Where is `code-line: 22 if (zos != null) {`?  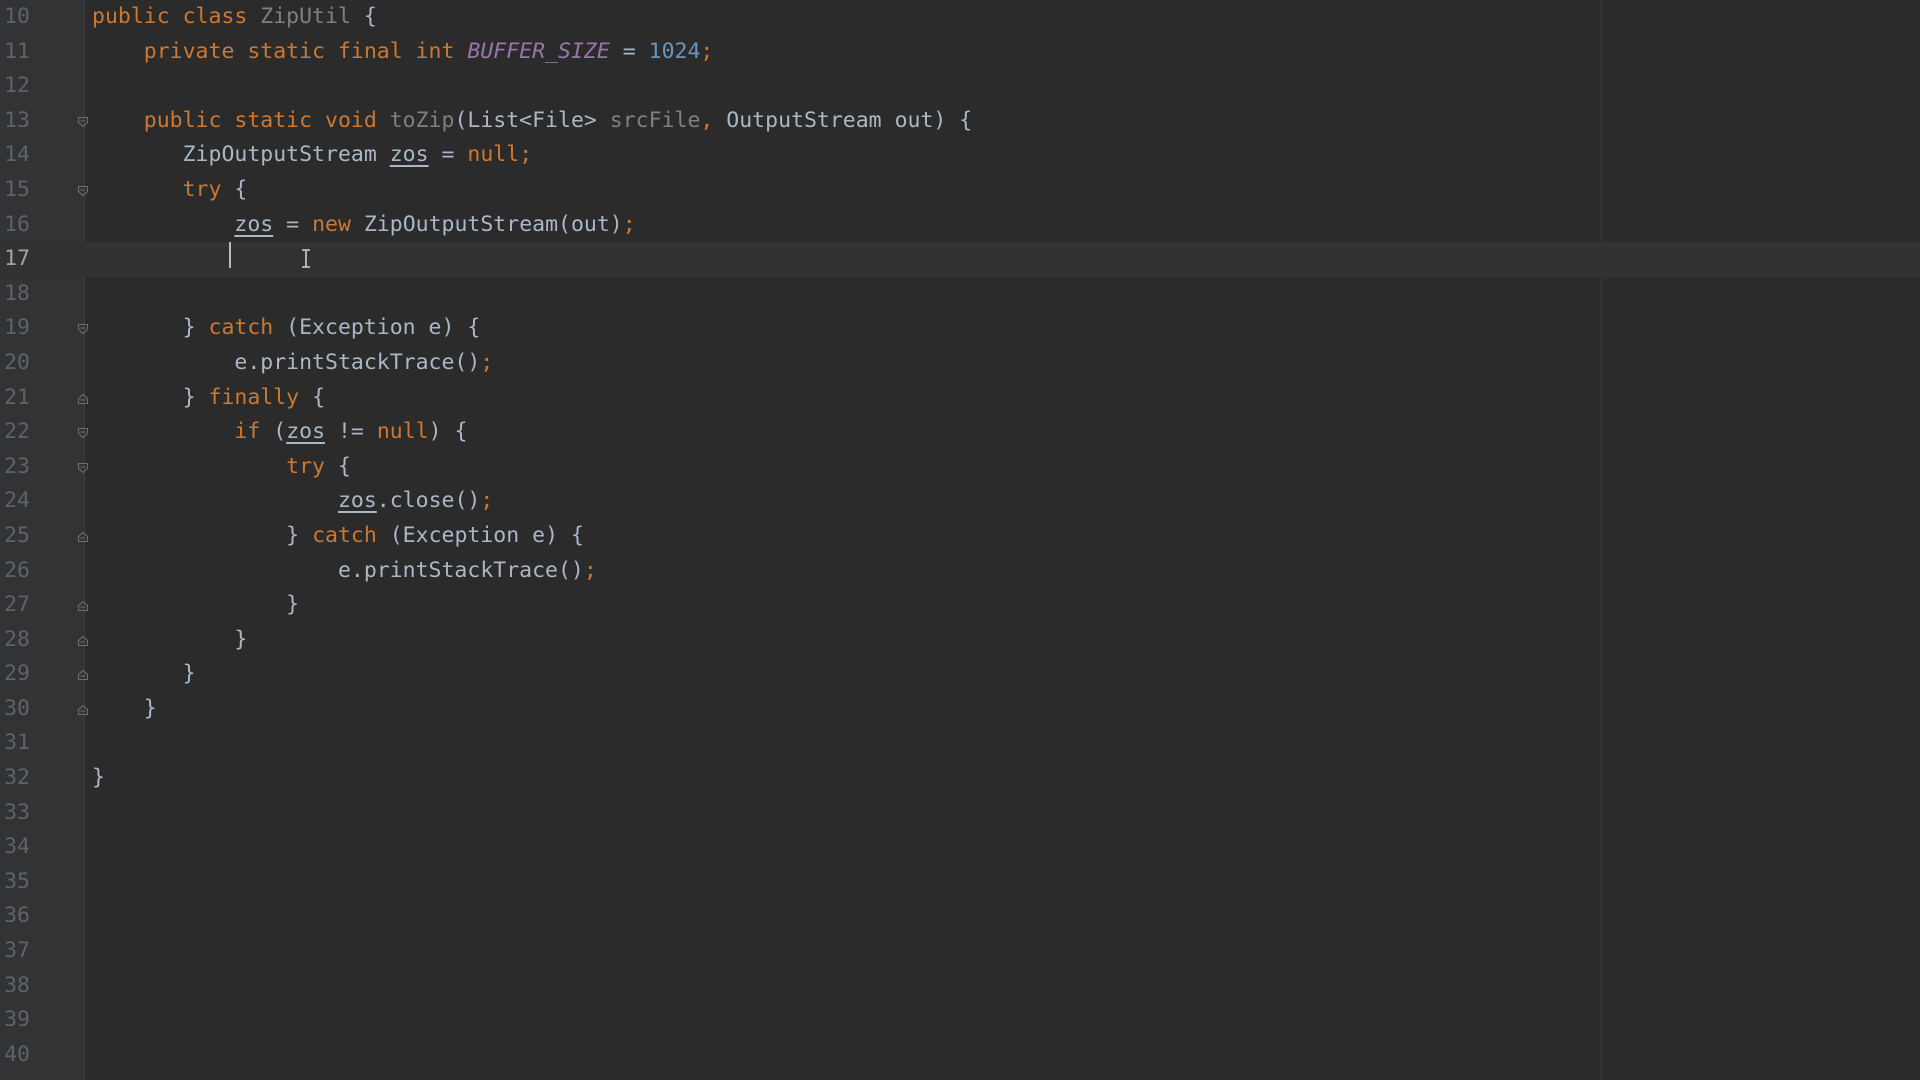 code-line: 22 if (zos != null) { is located at coordinates (960, 432).